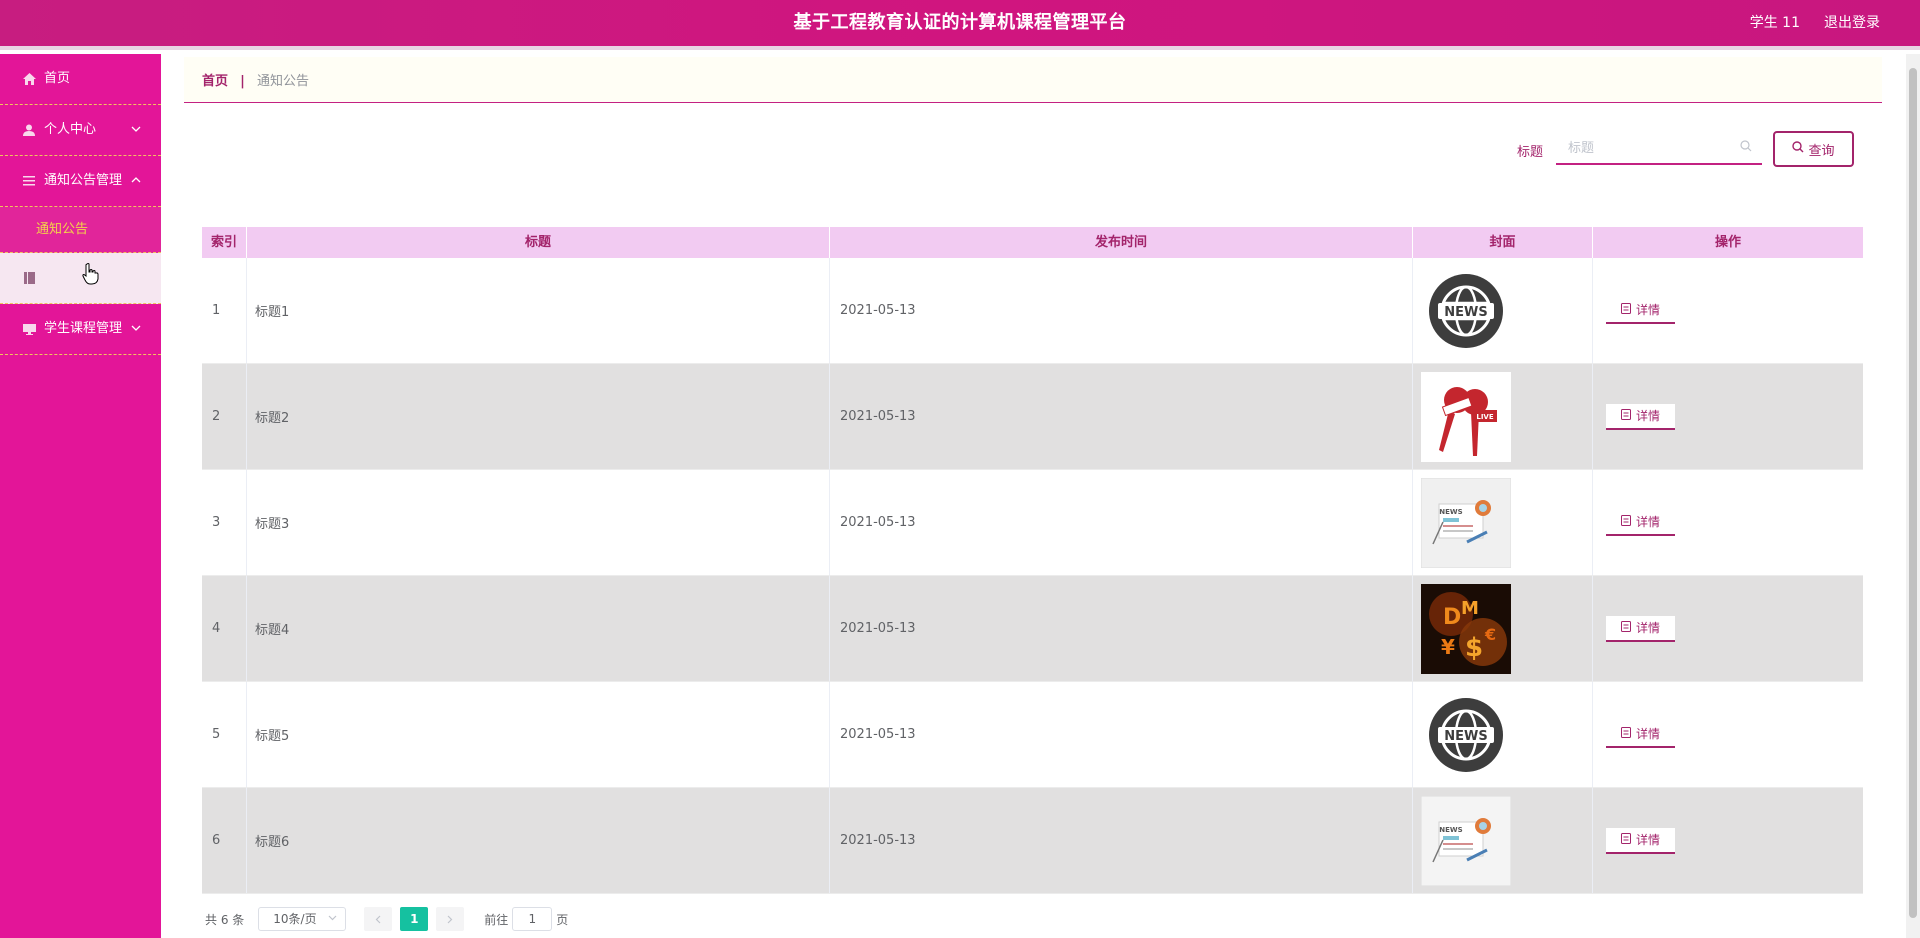 The image size is (1920, 938). I want to click on page-size-select: 10条/页, so click(302, 919).